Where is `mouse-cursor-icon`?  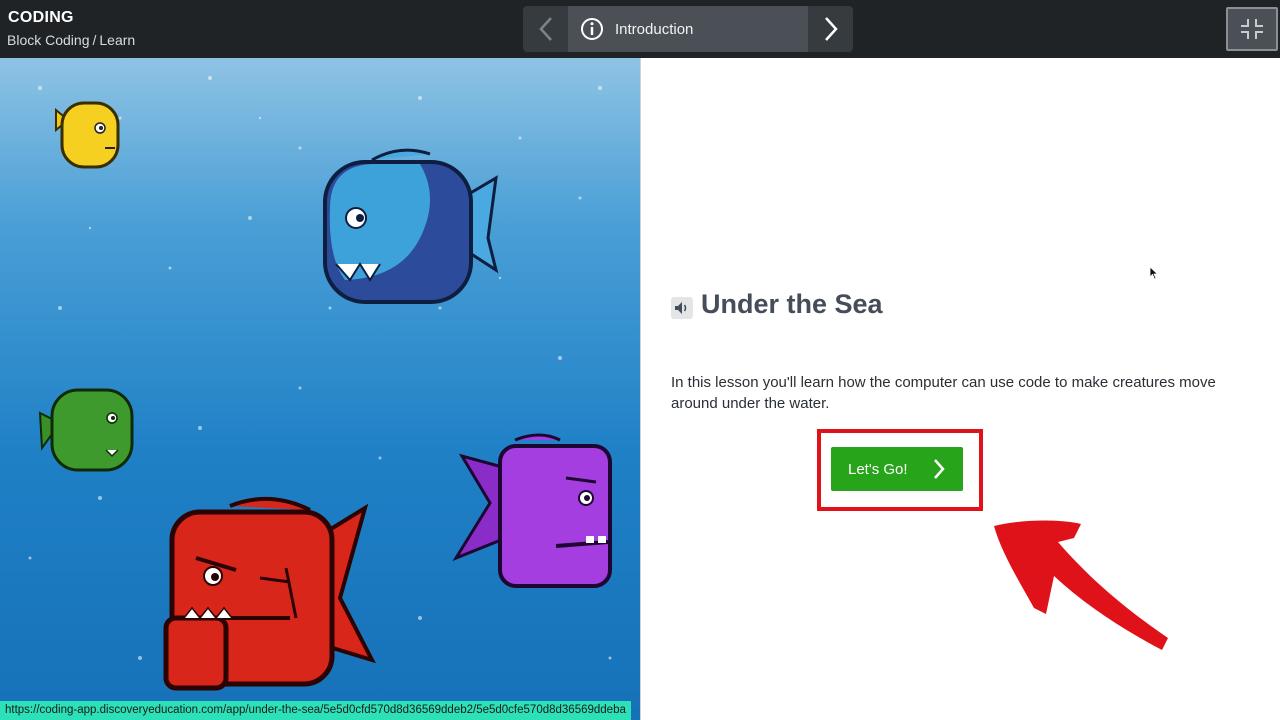 mouse-cursor-icon is located at coordinates (1154, 273).